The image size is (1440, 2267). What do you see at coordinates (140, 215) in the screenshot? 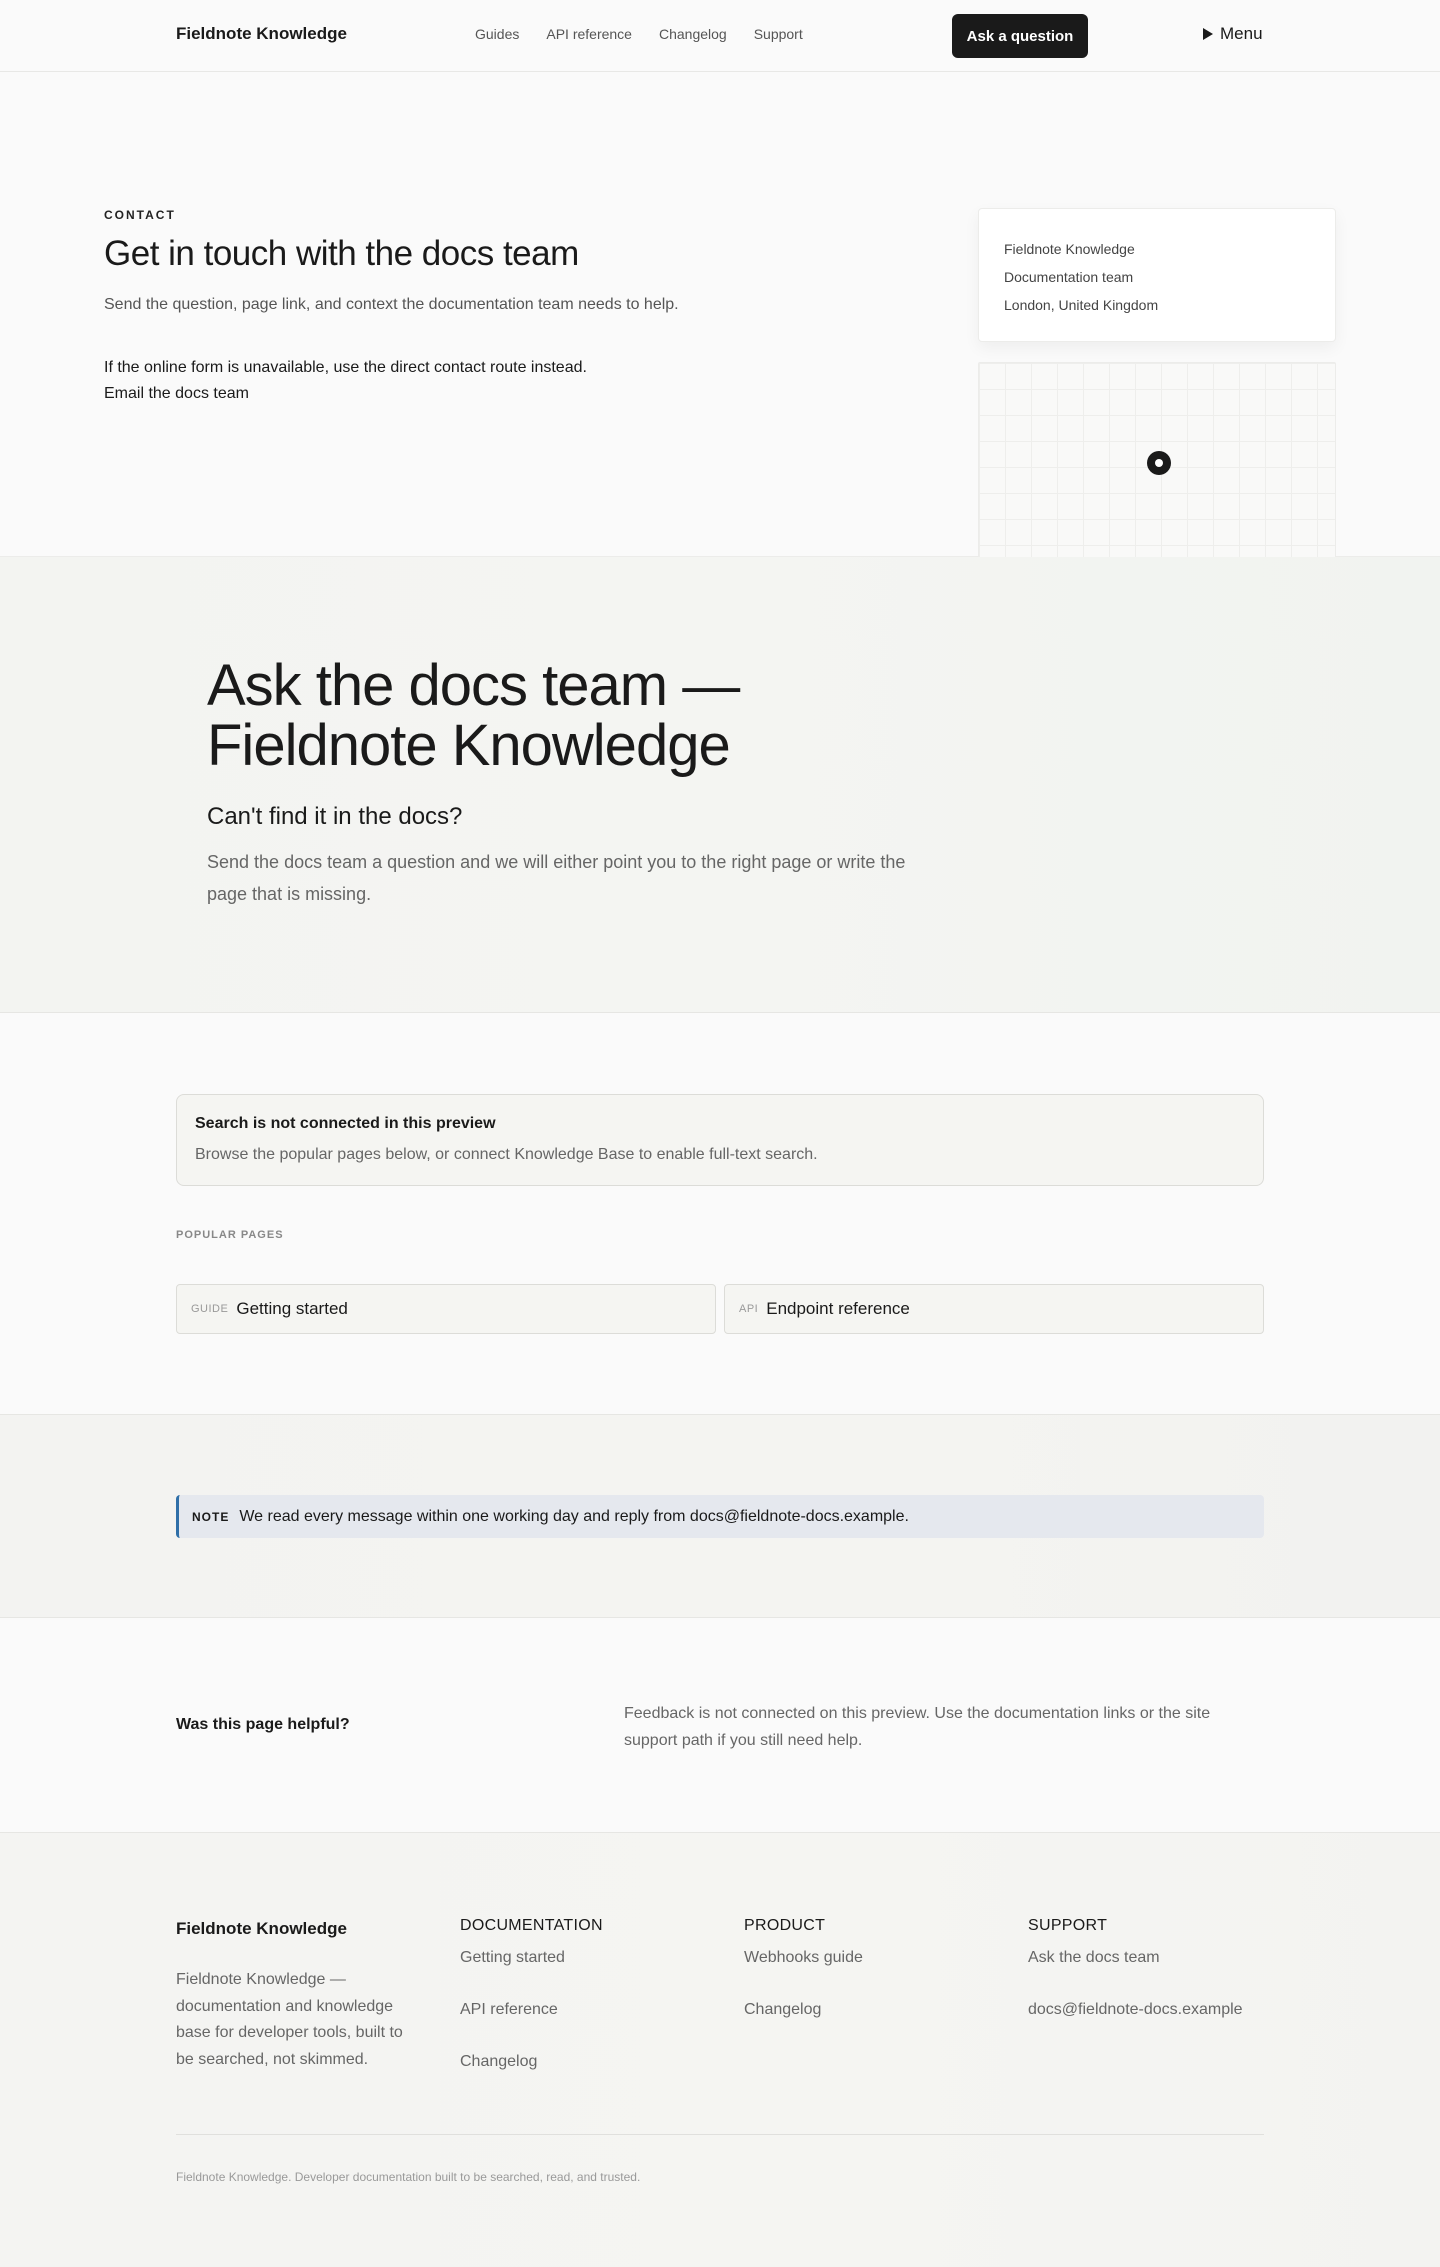
I see `contact-eyebrow: CONTACT` at bounding box center [140, 215].